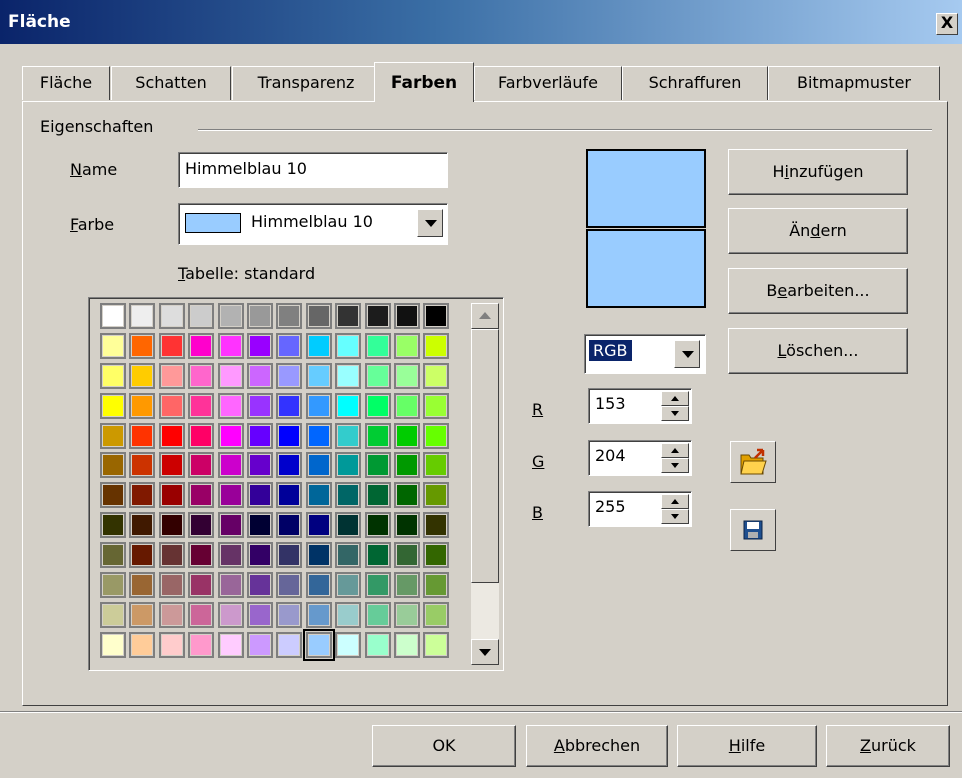 This screenshot has height=778, width=962. I want to click on tab-farbverlaeufe: Farbverläufe, so click(548, 83).